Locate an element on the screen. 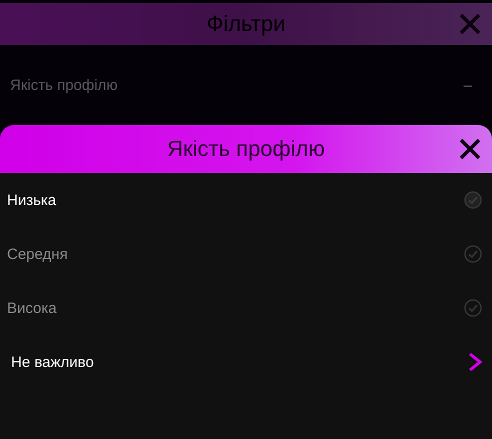 Image resolution: width=492 pixels, height=439 pixels. filter-value: – is located at coordinates (468, 85).